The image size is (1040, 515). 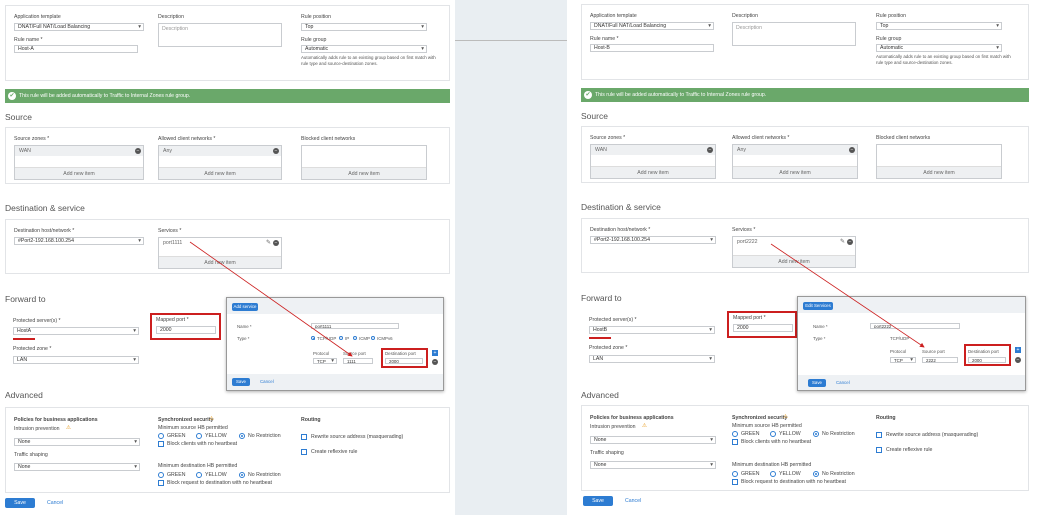 I want to click on left-service-arrow, so click(x=271, y=299).